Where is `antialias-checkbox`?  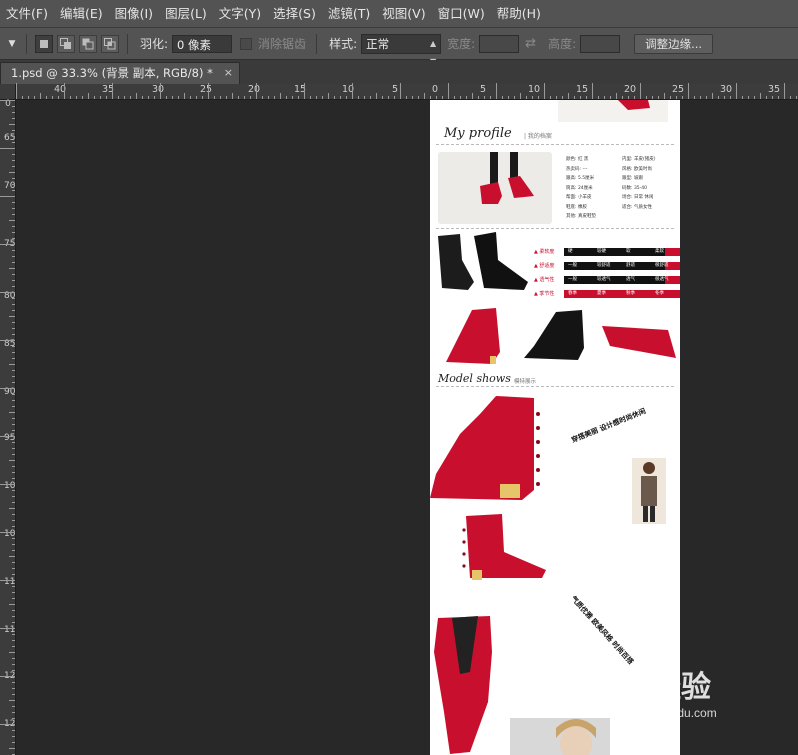 antialias-checkbox is located at coordinates (246, 43).